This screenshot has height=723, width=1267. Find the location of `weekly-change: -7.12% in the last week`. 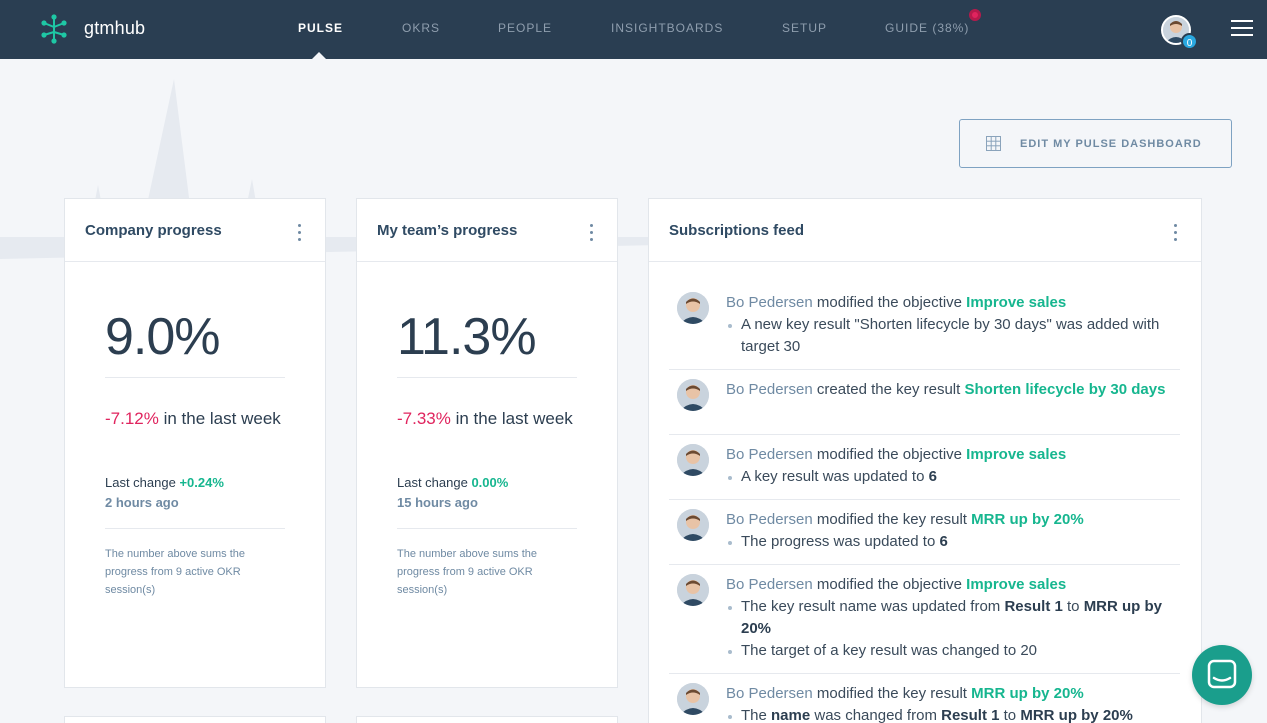

weekly-change: -7.12% in the last week is located at coordinates (193, 419).